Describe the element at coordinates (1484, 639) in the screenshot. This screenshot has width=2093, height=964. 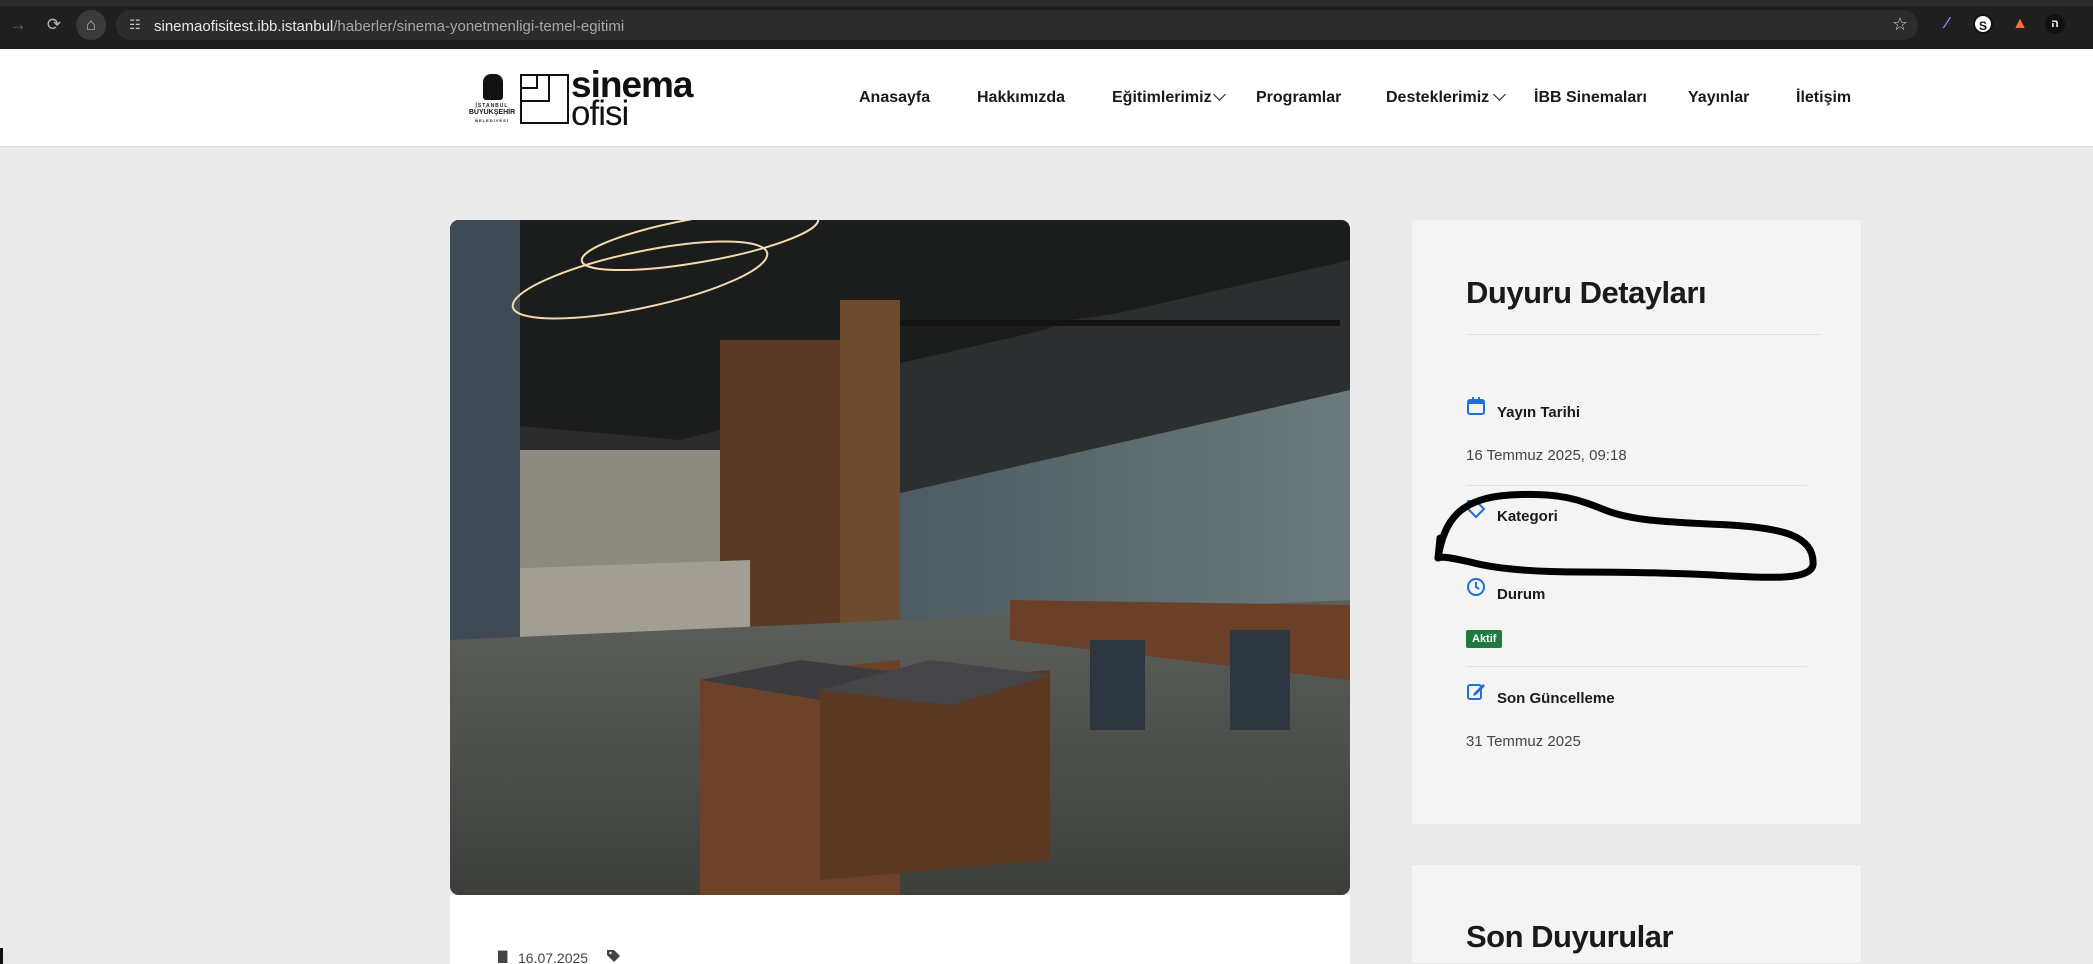
I see `status-badge: Aktif` at that location.